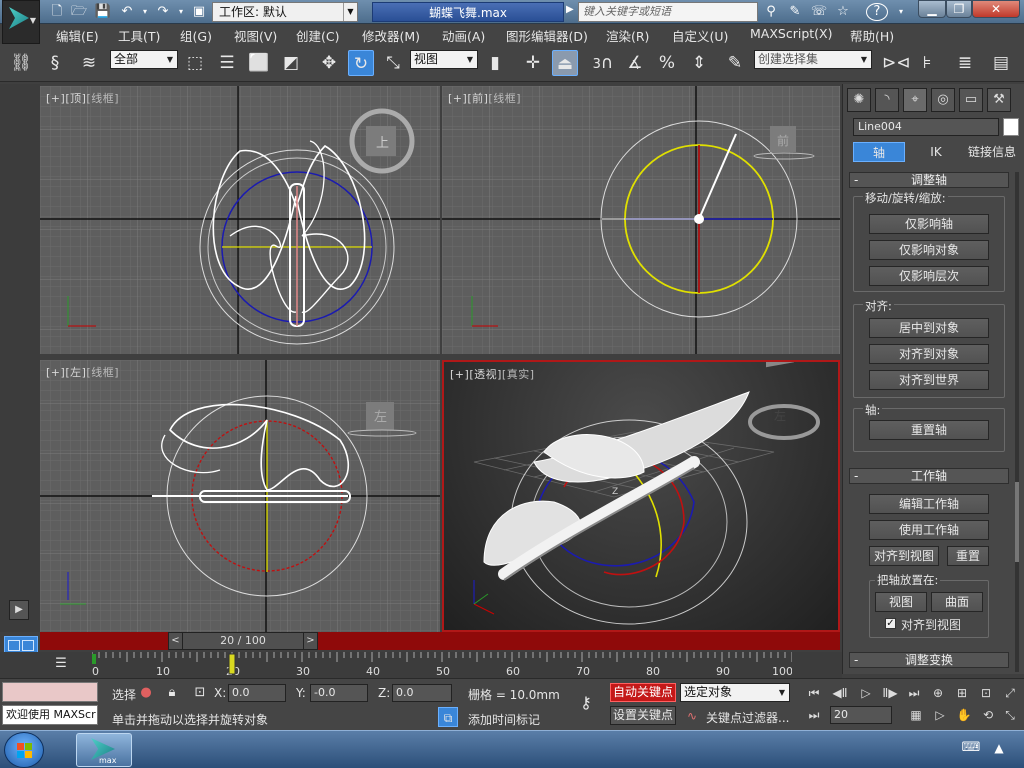  I want to click on field-of-view-icon: ▷, so click(940, 715).